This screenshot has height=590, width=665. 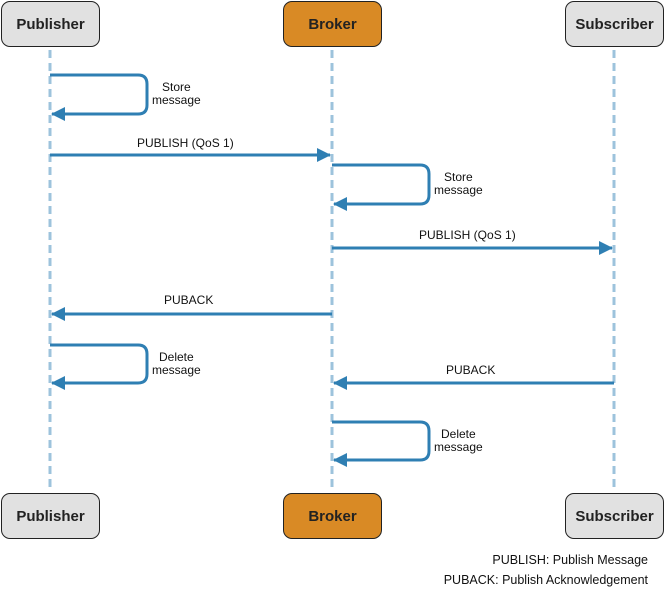 What do you see at coordinates (467, 235) in the screenshot?
I see `label-publish-to-subscriber: PUBLISH (QoS 1)` at bounding box center [467, 235].